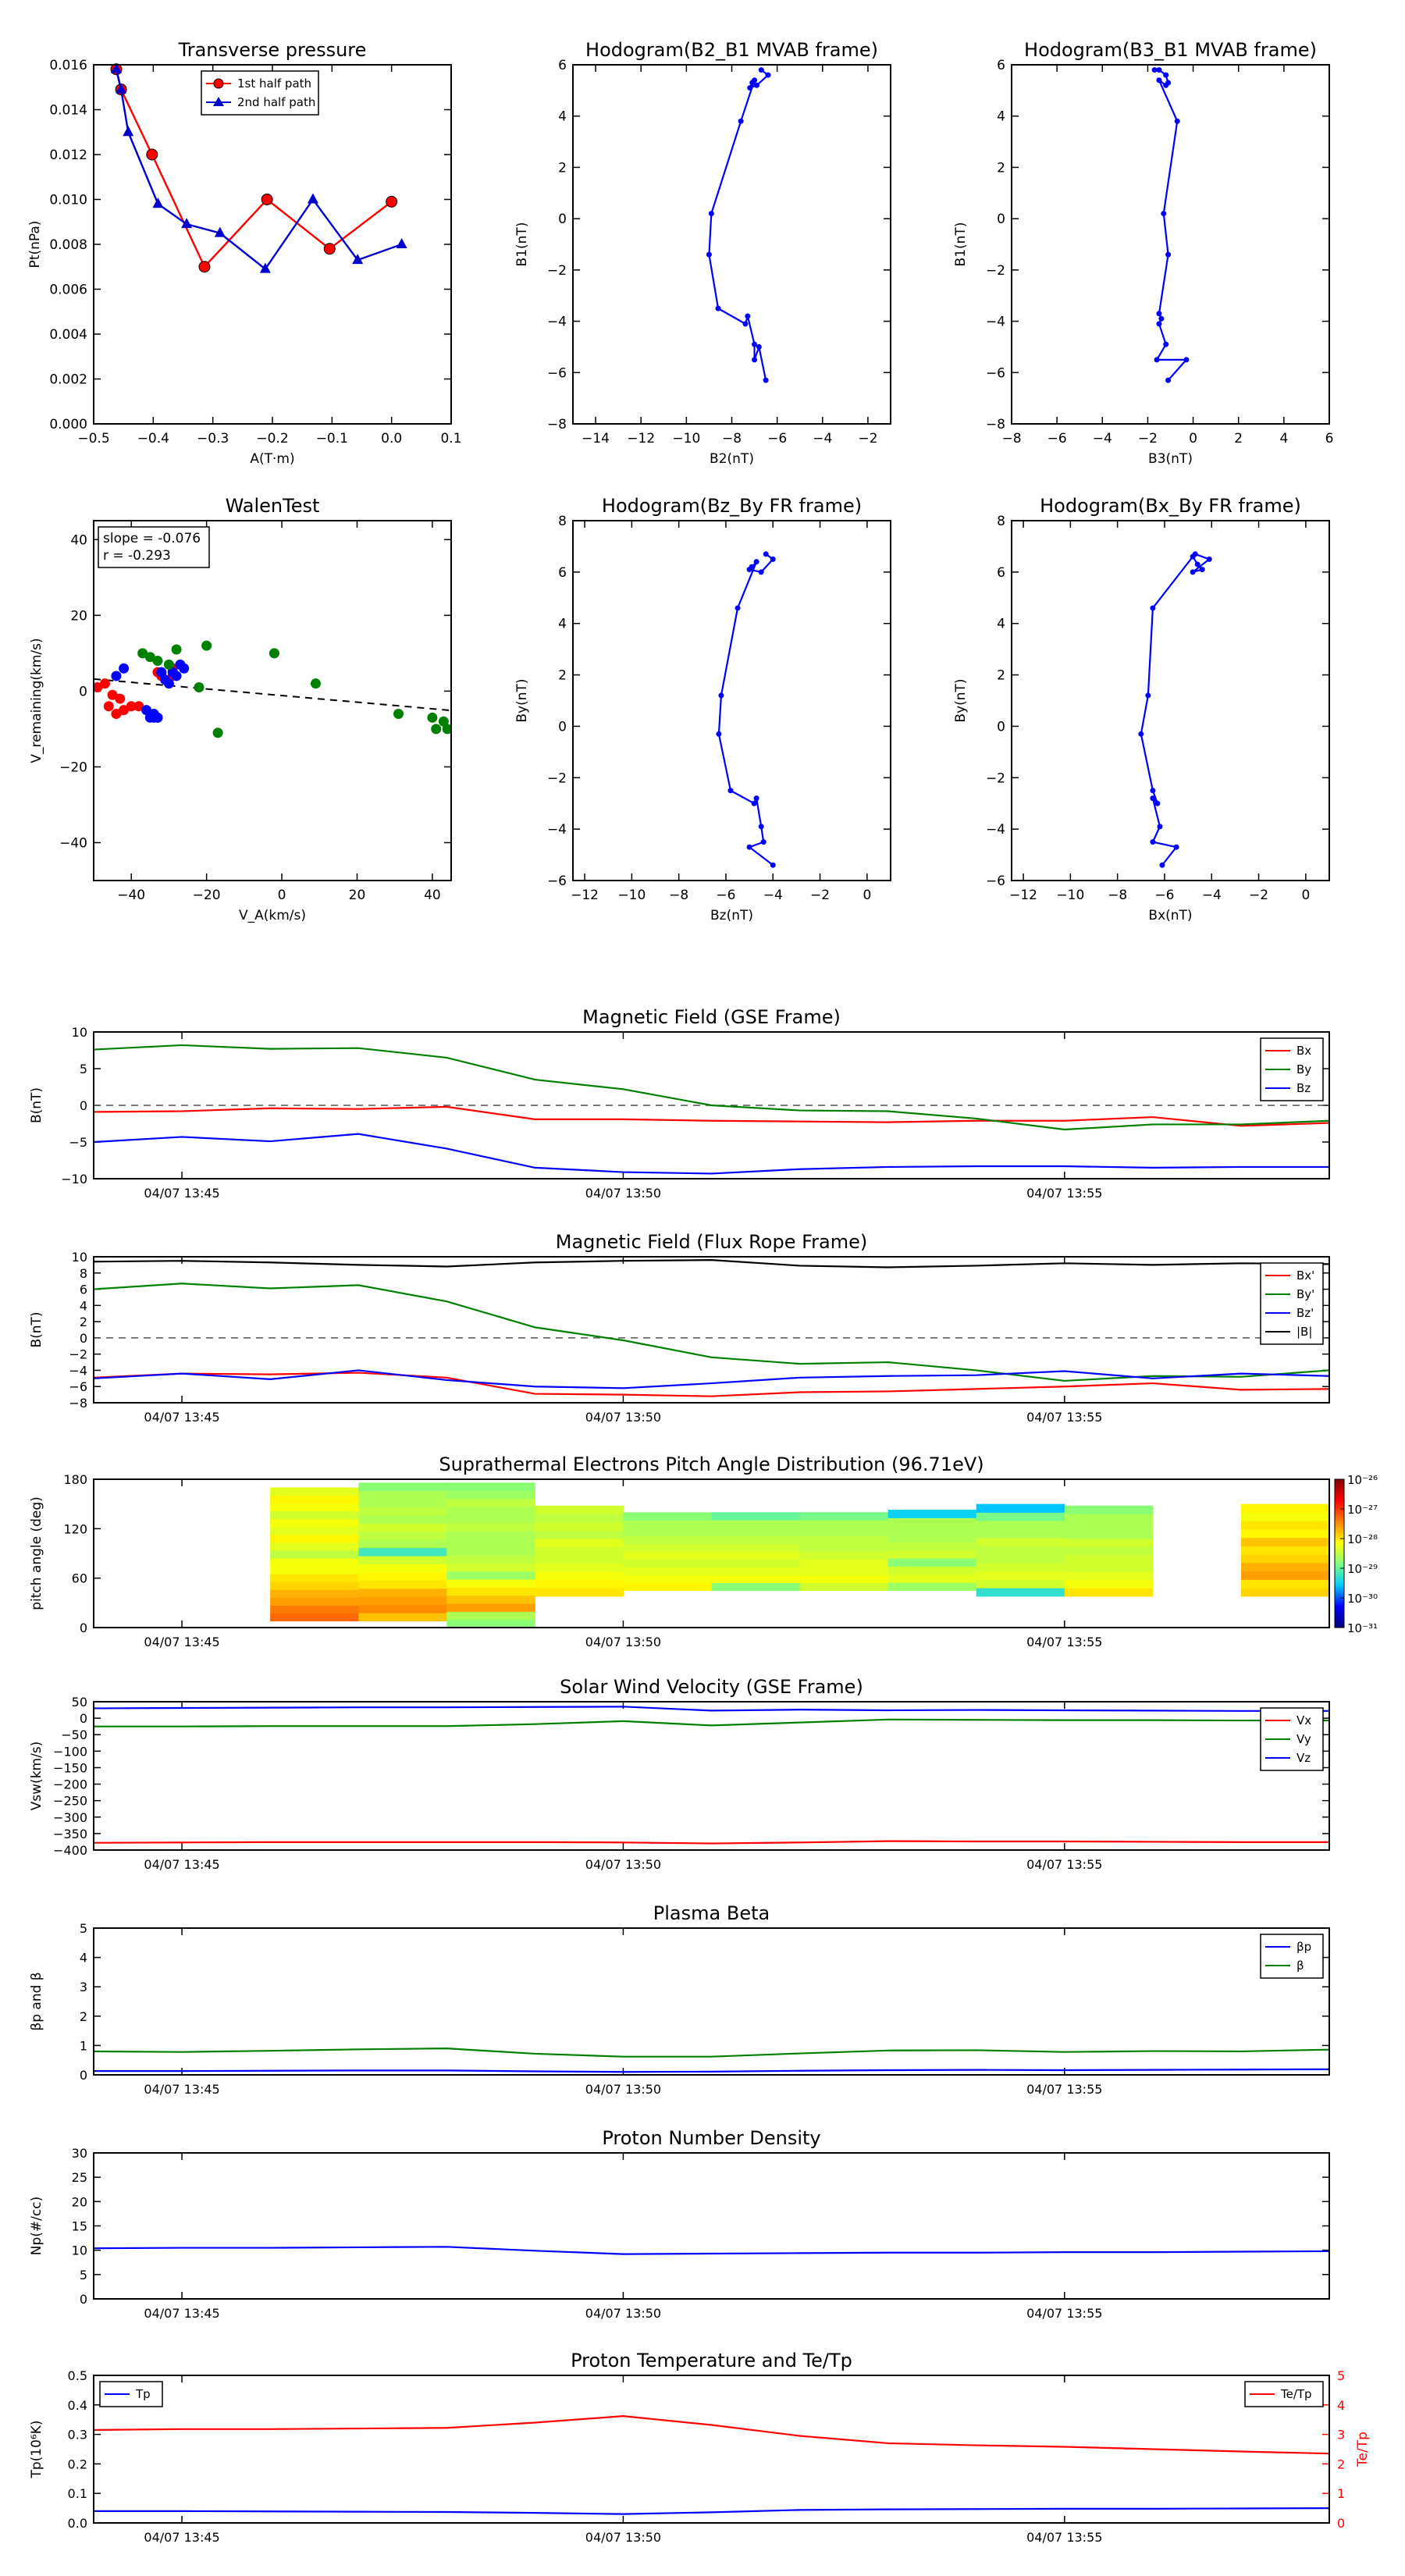 This screenshot has height=2576, width=1405. What do you see at coordinates (131, 895) in the screenshot?
I see `x-tick-label: −40` at bounding box center [131, 895].